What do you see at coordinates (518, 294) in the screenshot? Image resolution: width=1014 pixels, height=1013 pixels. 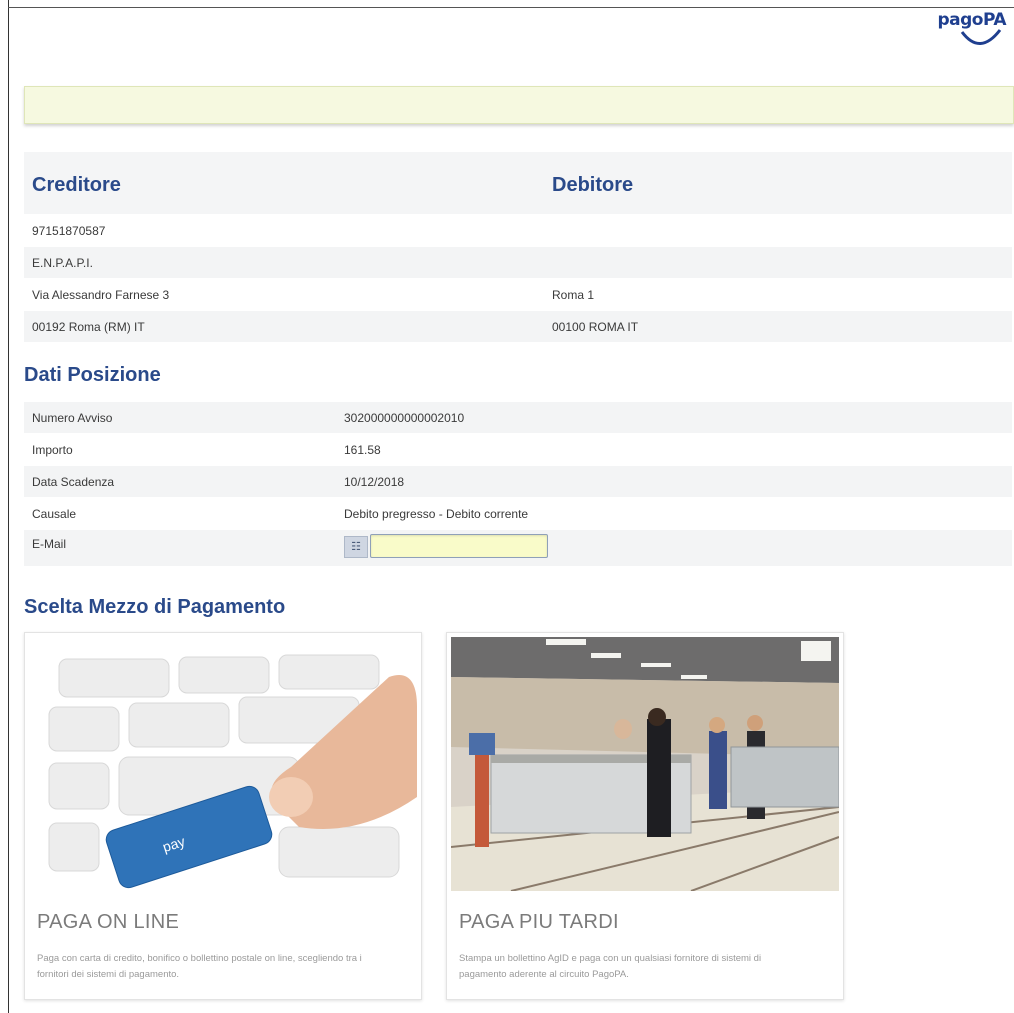 I see `party-row: Via Alessandro Farnese 3 Roma 1` at bounding box center [518, 294].